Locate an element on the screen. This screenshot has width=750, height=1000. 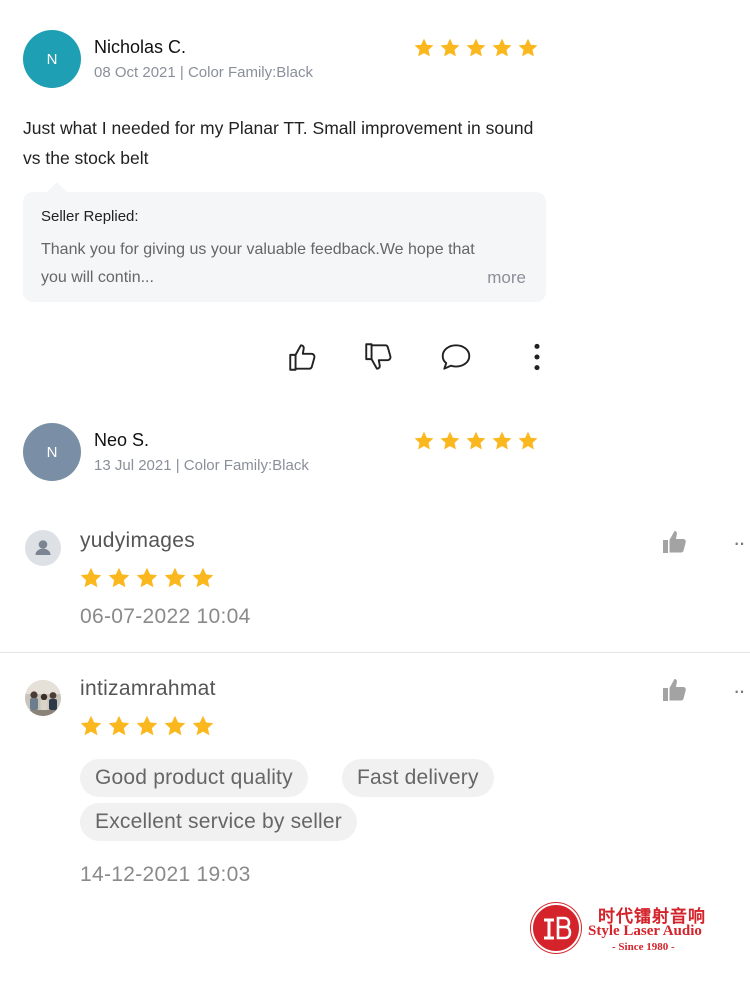
review-date: 06-07-2022 10:04 is located at coordinates (165, 616).